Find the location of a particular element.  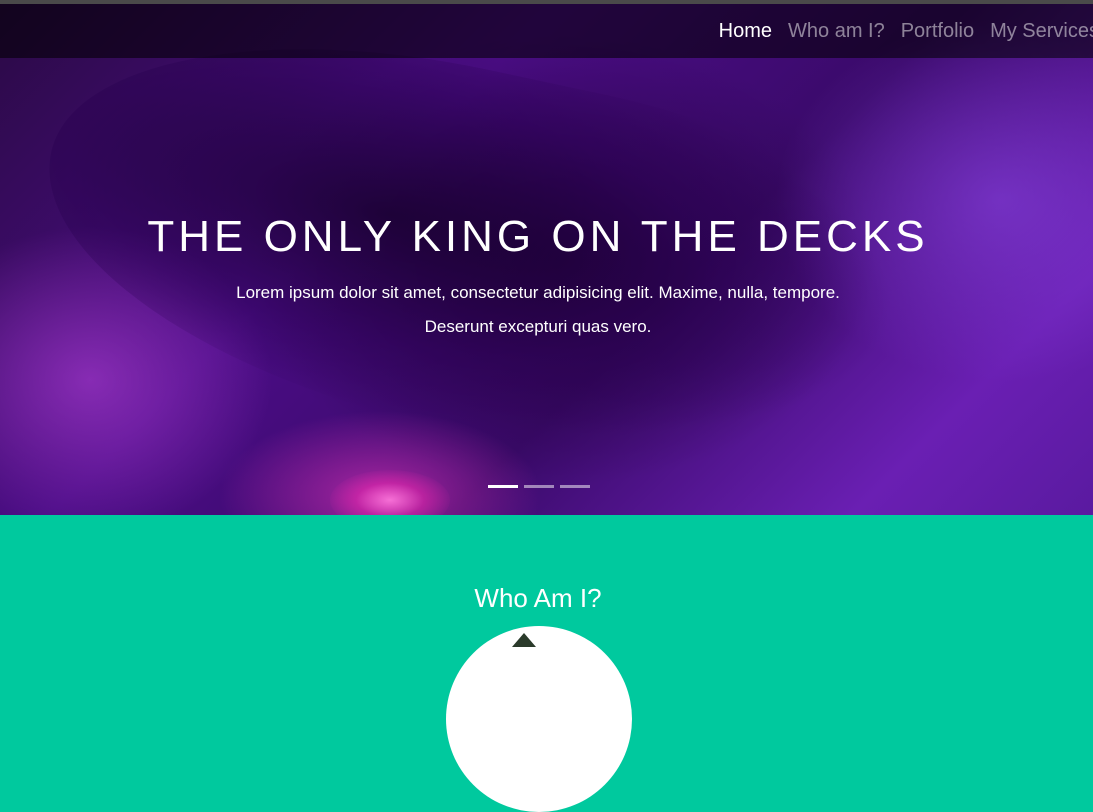

plant-icon is located at coordinates (524, 640).